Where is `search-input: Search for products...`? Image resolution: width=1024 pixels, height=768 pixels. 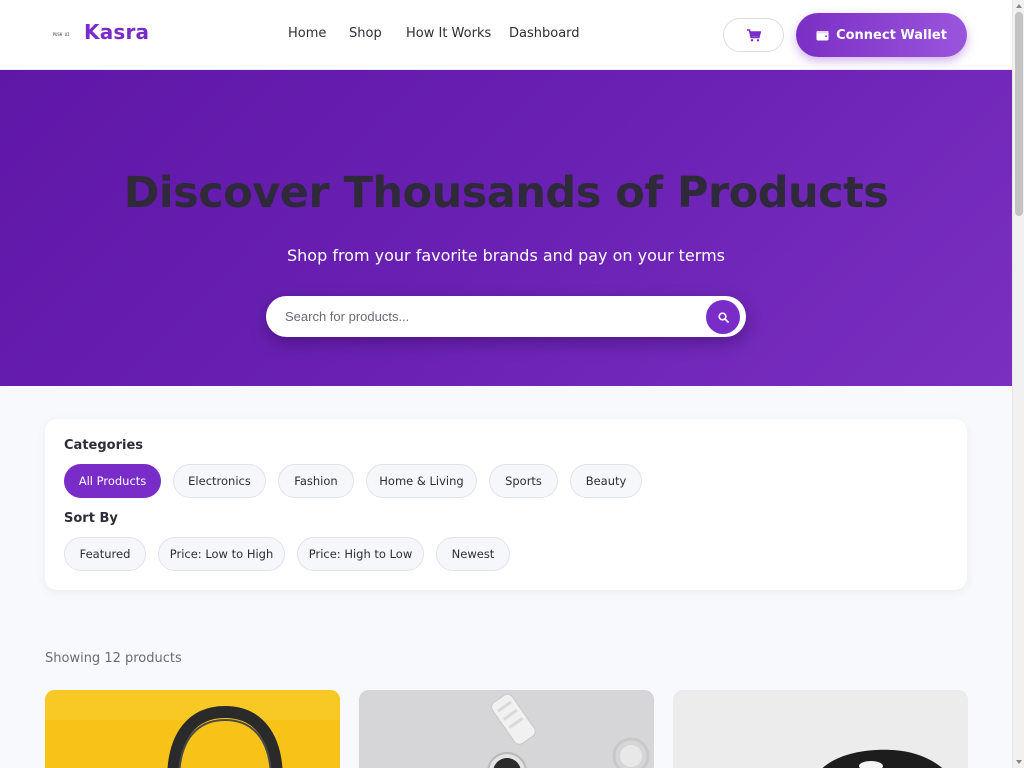
search-input: Search for products... is located at coordinates (347, 316).